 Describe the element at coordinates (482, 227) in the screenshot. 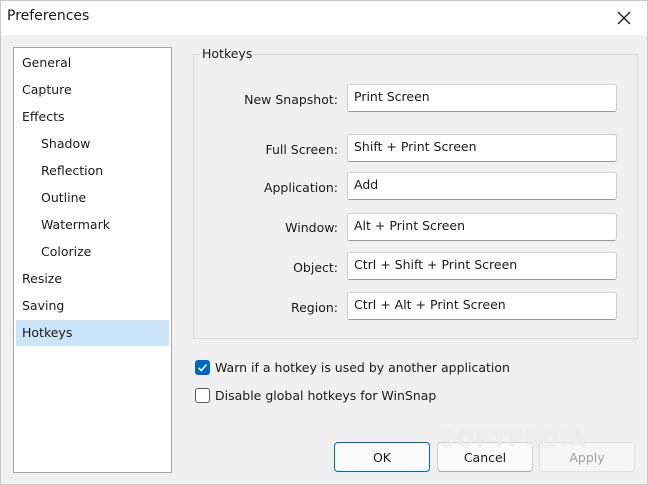

I see `window-hotkey-input: Alt + Print Screen` at that location.